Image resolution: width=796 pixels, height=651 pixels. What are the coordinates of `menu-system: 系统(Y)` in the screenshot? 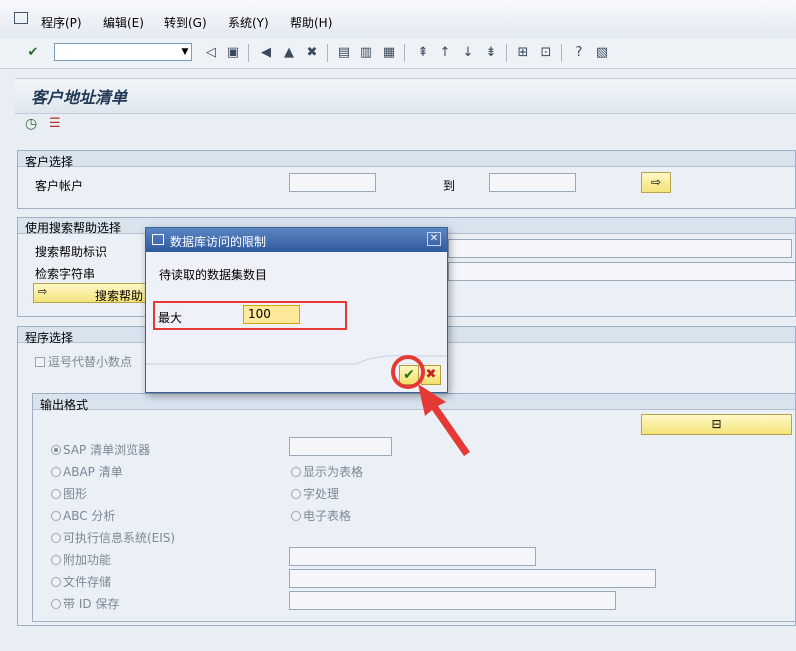 It's located at (248, 22).